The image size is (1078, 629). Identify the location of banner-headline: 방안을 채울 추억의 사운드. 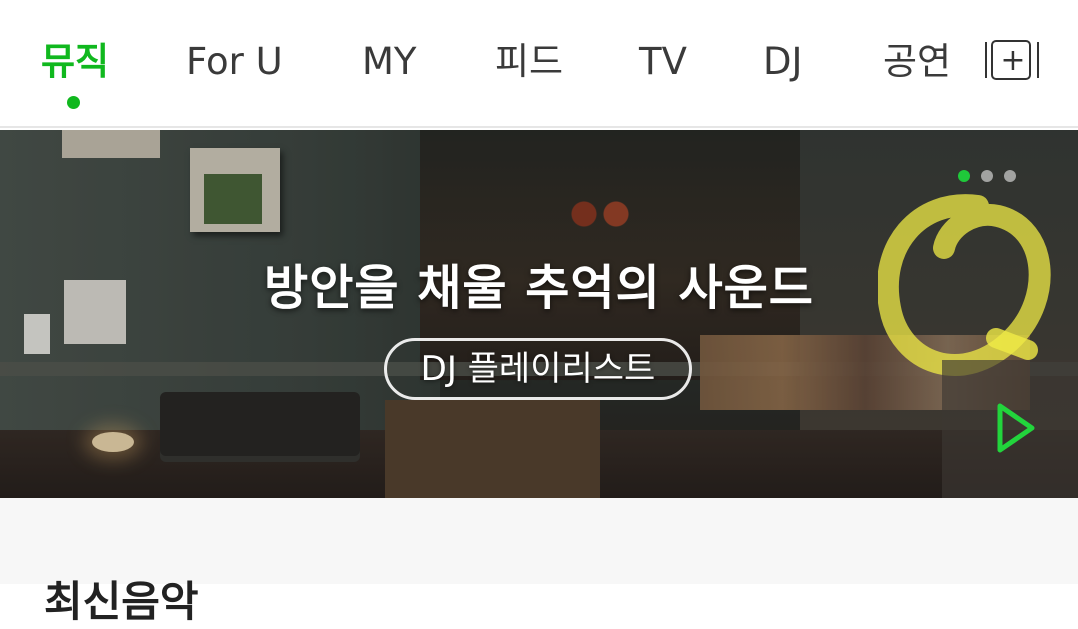
(539, 288).